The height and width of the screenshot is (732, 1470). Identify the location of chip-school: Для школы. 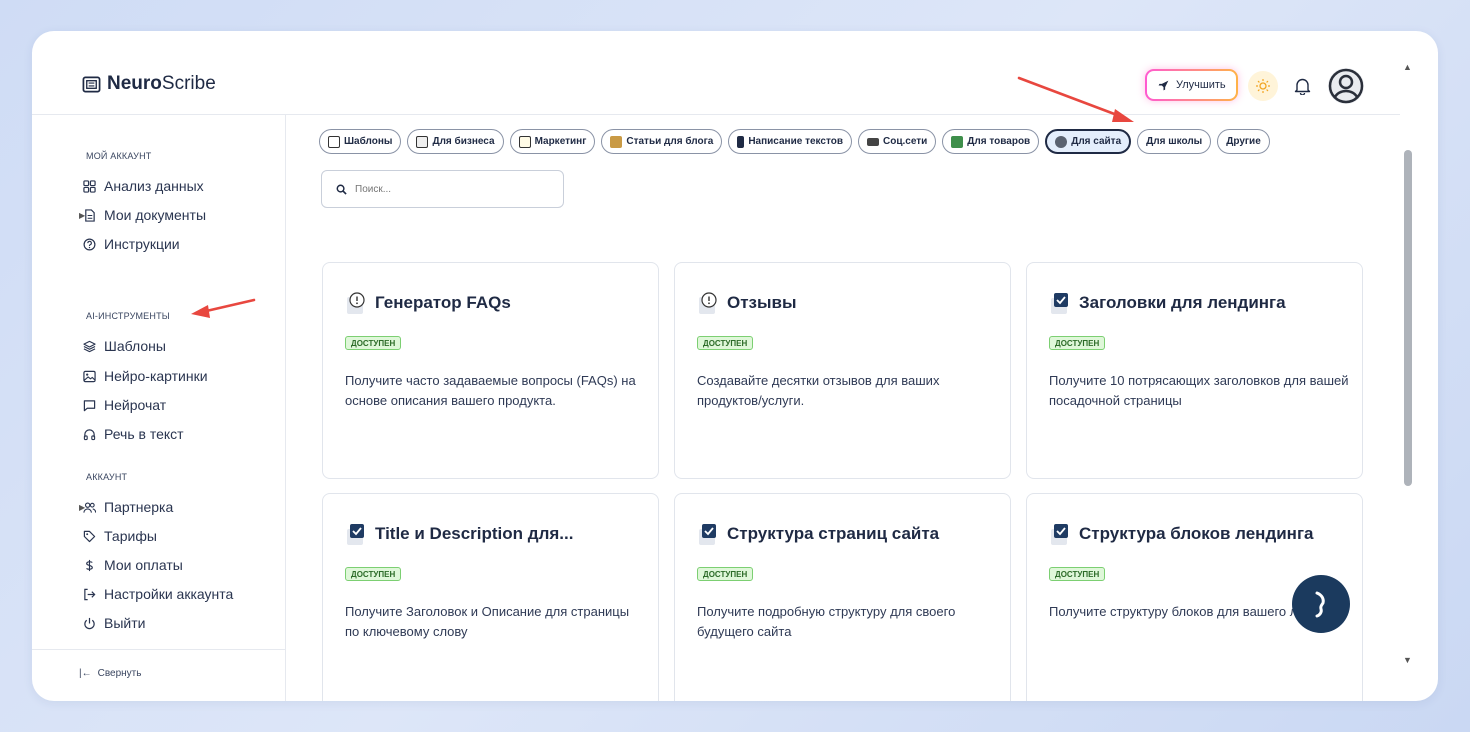
(1174, 141).